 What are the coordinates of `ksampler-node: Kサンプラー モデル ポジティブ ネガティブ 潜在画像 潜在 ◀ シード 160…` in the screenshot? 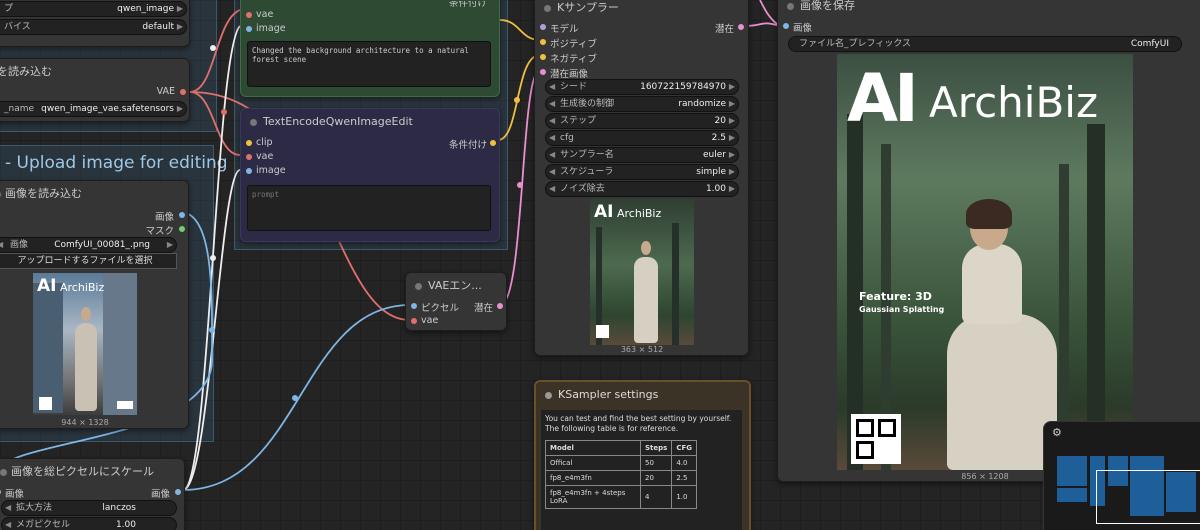 It's located at (641, 178).